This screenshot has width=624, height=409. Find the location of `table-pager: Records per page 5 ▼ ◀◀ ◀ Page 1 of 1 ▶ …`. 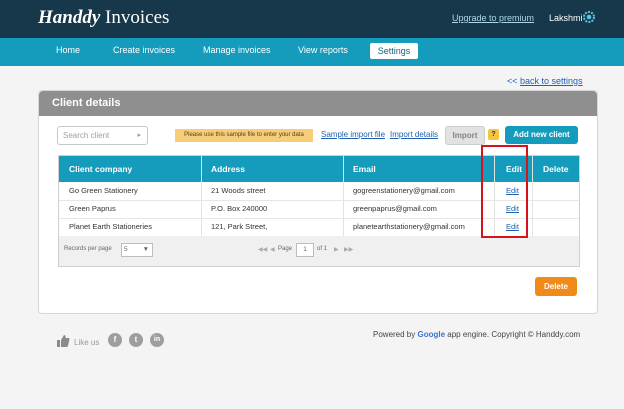

table-pager: Records per page 5 ▼ ◀◀ ◀ Page 1 of 1 ▶ … is located at coordinates (319, 251).